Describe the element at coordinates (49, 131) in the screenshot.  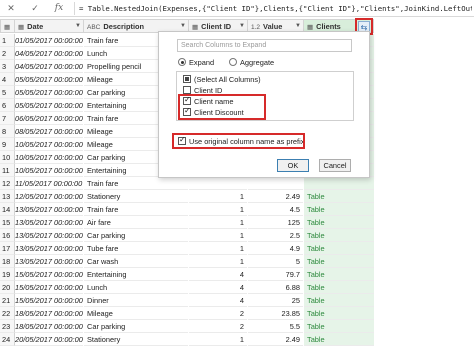
I see `date-cell: 08/05/2017 00:00:00` at that location.